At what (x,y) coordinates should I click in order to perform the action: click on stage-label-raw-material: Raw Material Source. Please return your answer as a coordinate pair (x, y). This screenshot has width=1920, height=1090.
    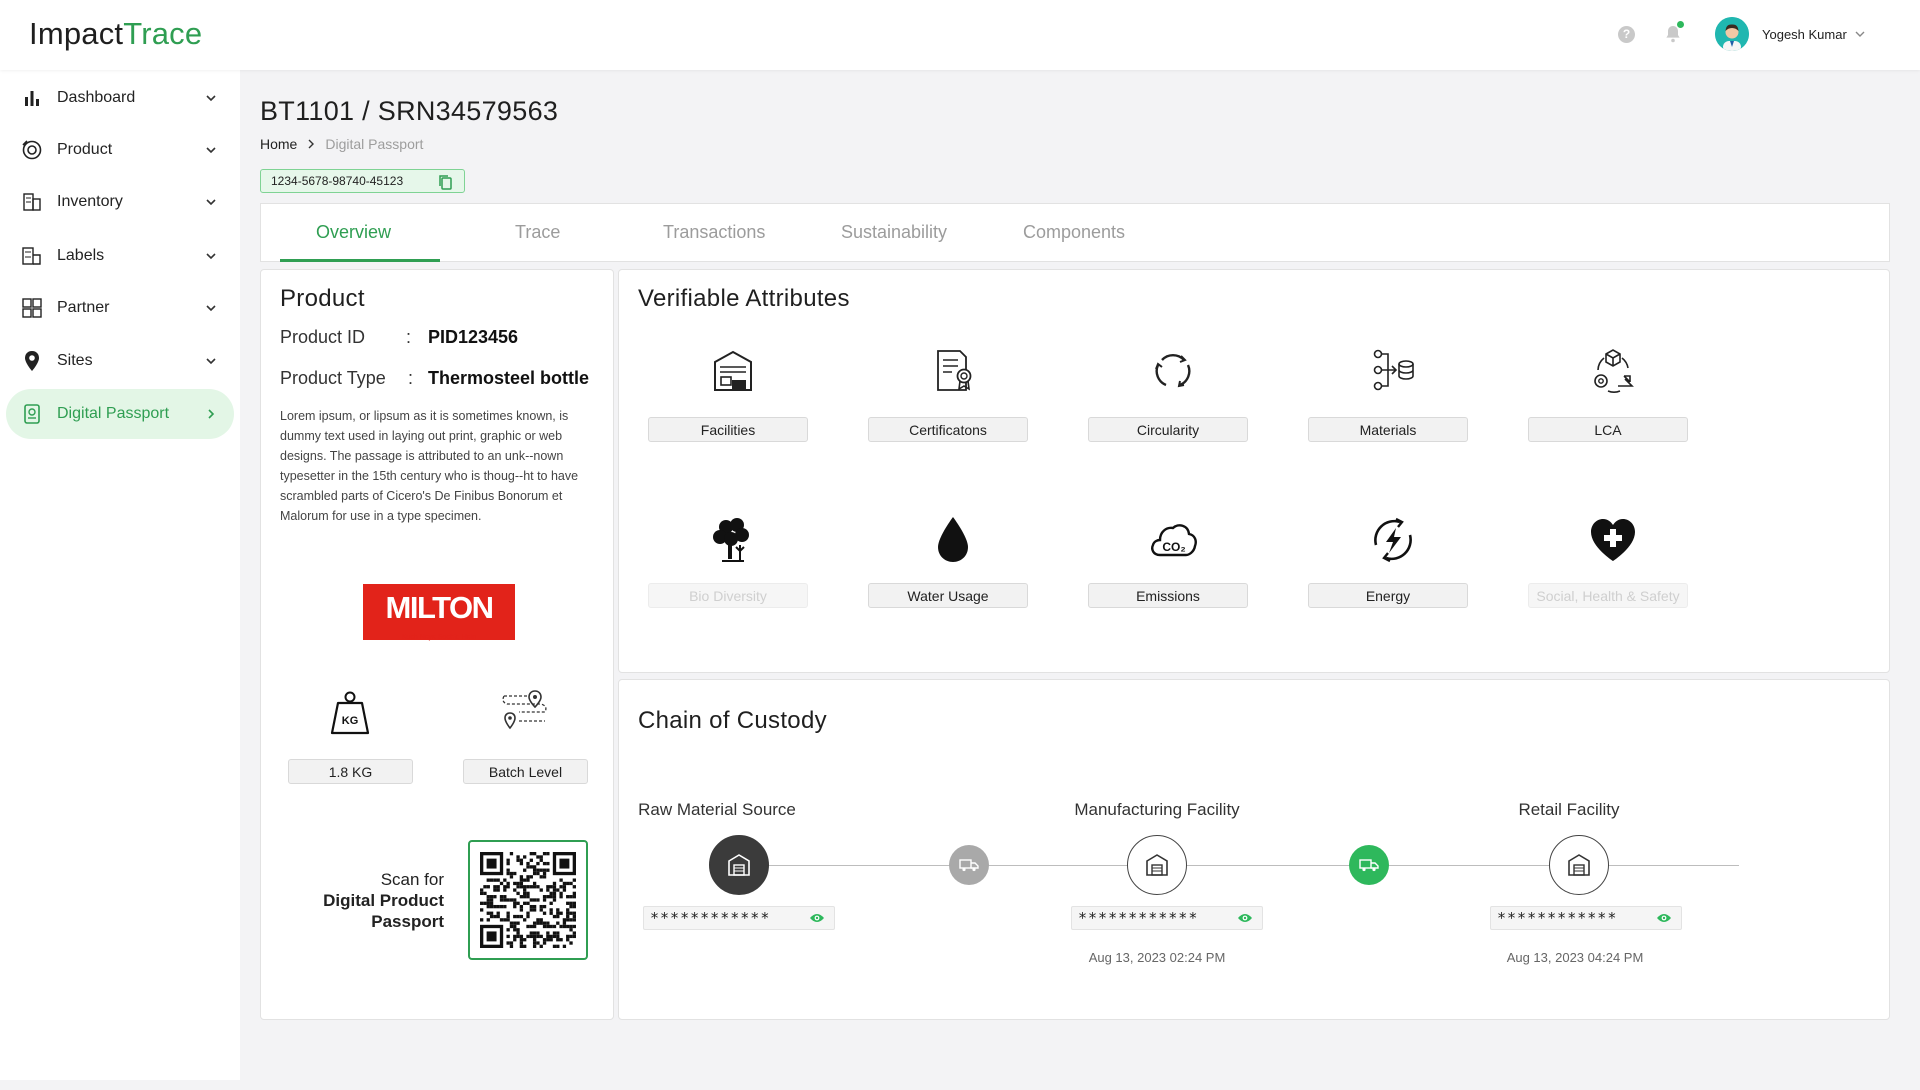
    Looking at the image, I should click on (717, 809).